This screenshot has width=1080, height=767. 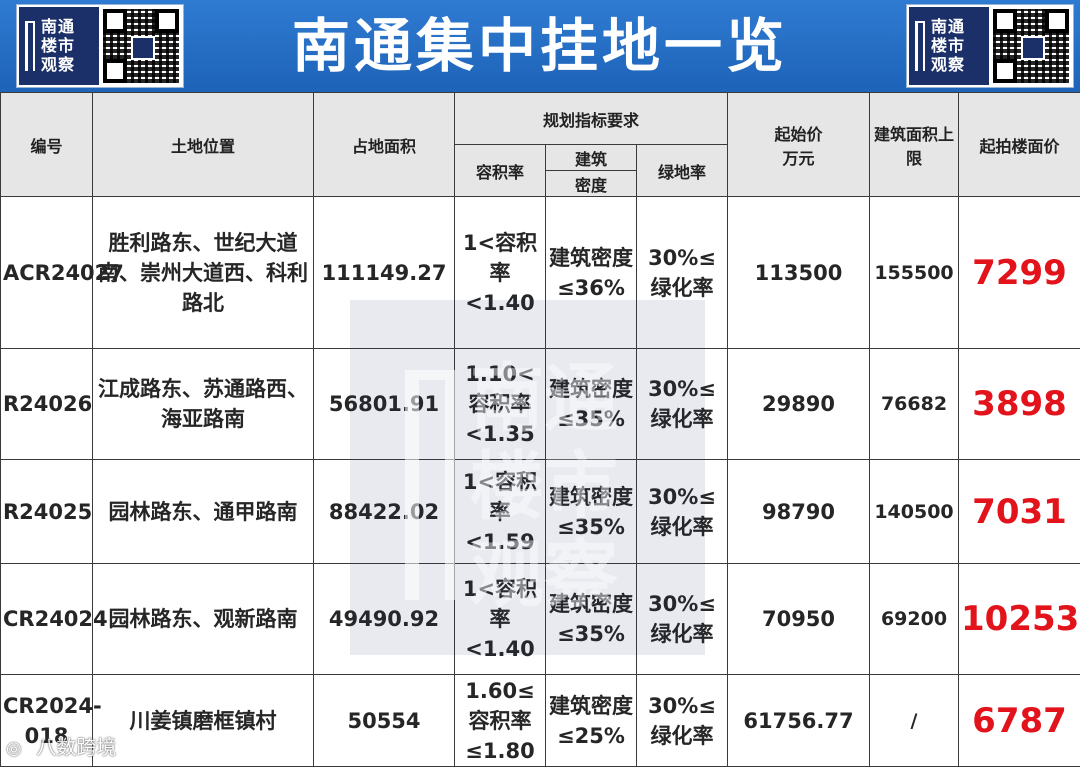 I want to click on brand-badge-left: 南通 楼市 观察, so click(x=100, y=46).